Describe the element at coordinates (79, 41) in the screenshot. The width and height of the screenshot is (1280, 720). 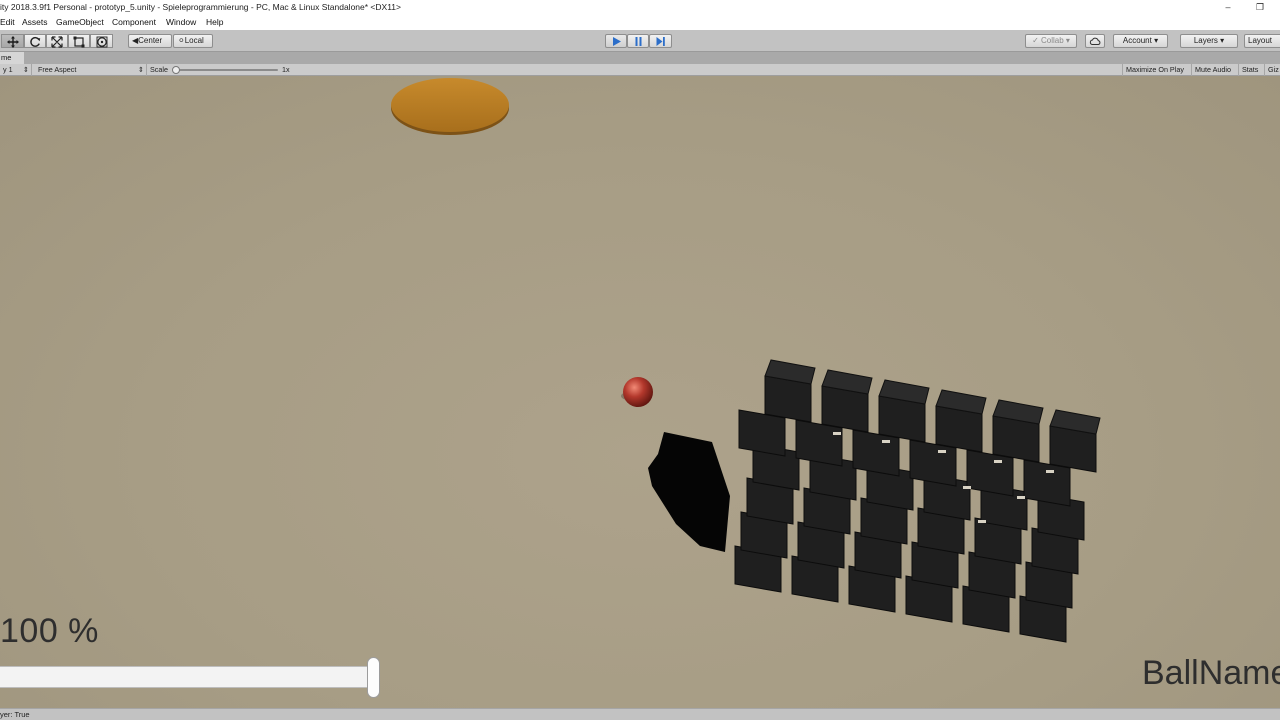
I see `rect-tool-icon` at that location.